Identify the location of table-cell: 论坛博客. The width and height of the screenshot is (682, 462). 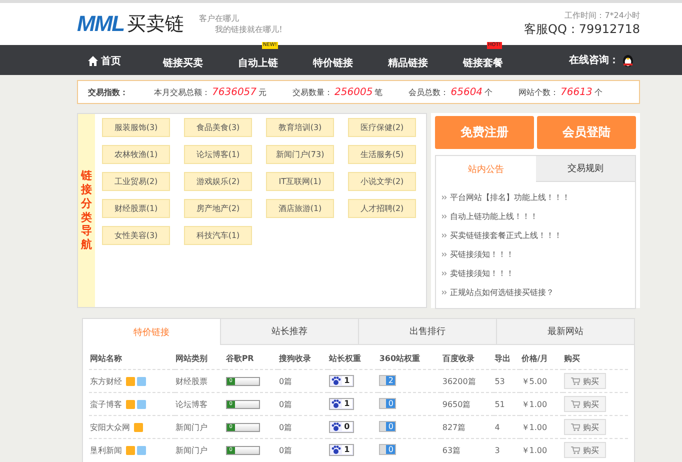
(199, 404).